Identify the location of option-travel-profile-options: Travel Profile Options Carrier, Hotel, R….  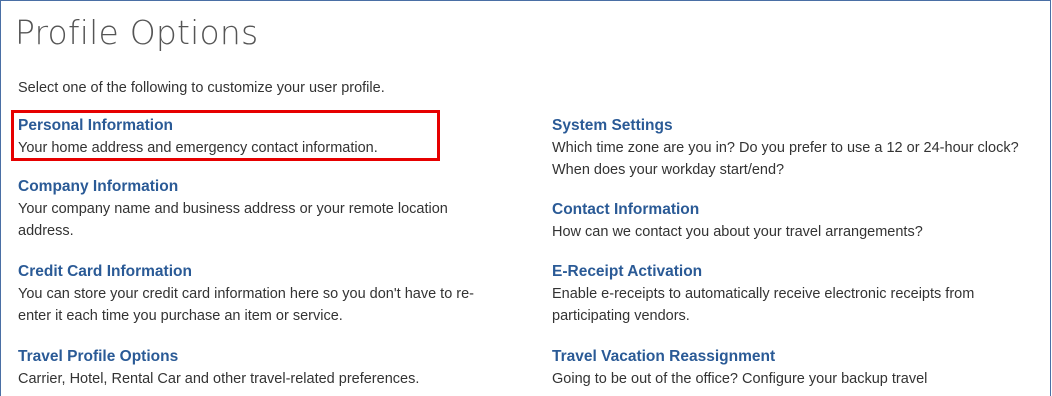
(218, 368).